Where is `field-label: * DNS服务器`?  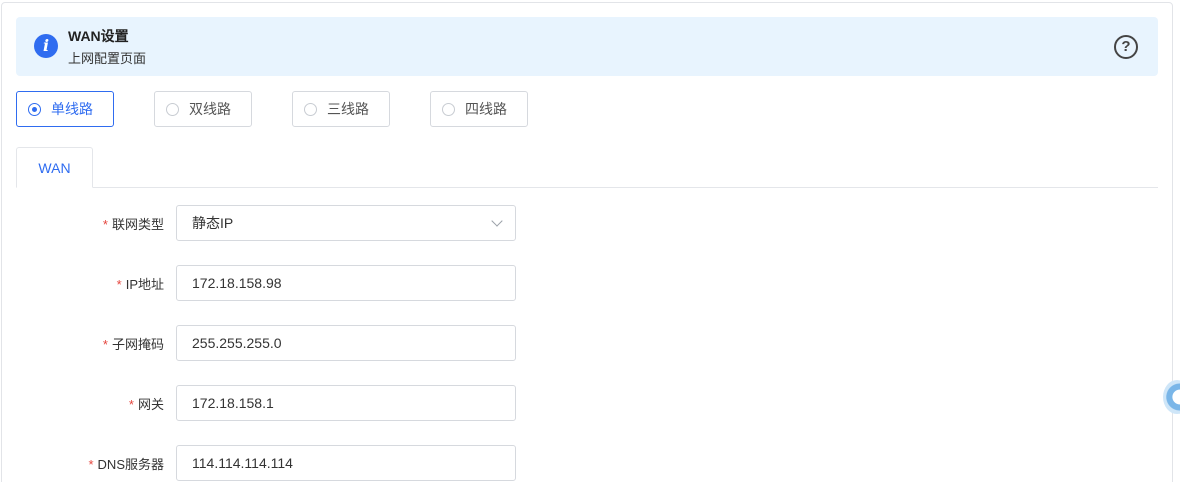
field-label: * DNS服务器 is located at coordinates (126, 464).